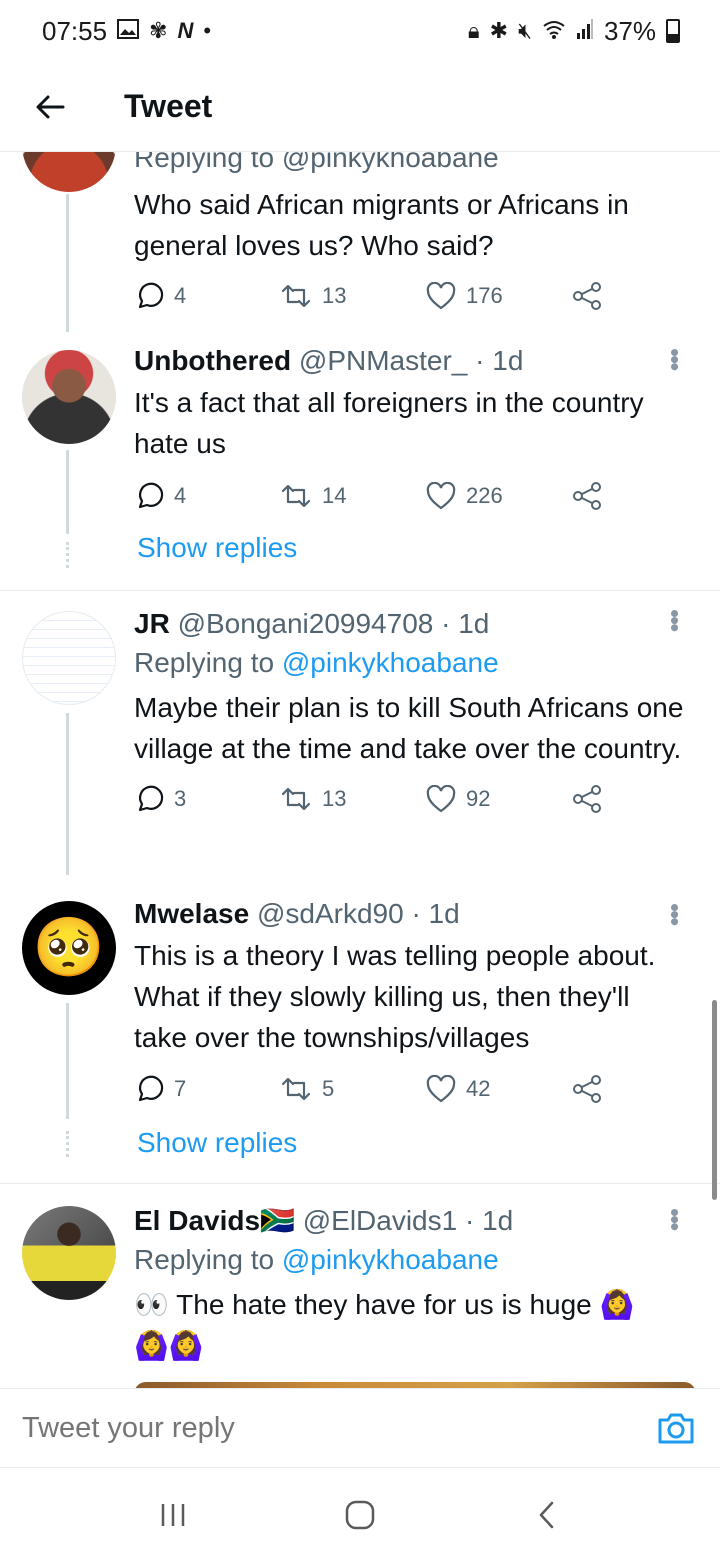  What do you see at coordinates (212, 360) in the screenshot?
I see `display-name: Unbothered` at bounding box center [212, 360].